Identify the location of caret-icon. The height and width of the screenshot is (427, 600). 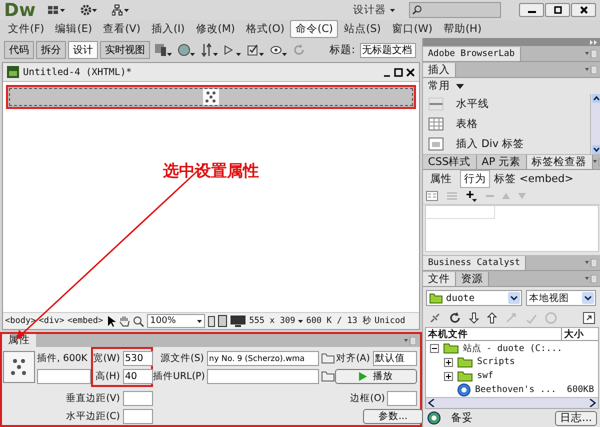
(199, 321).